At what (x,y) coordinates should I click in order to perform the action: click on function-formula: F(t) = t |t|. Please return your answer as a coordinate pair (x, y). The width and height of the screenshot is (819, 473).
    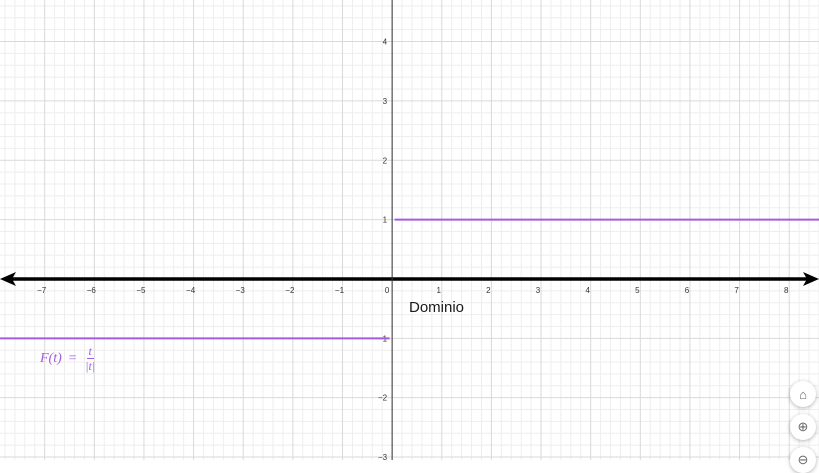
    Looking at the image, I should click on (68, 358).